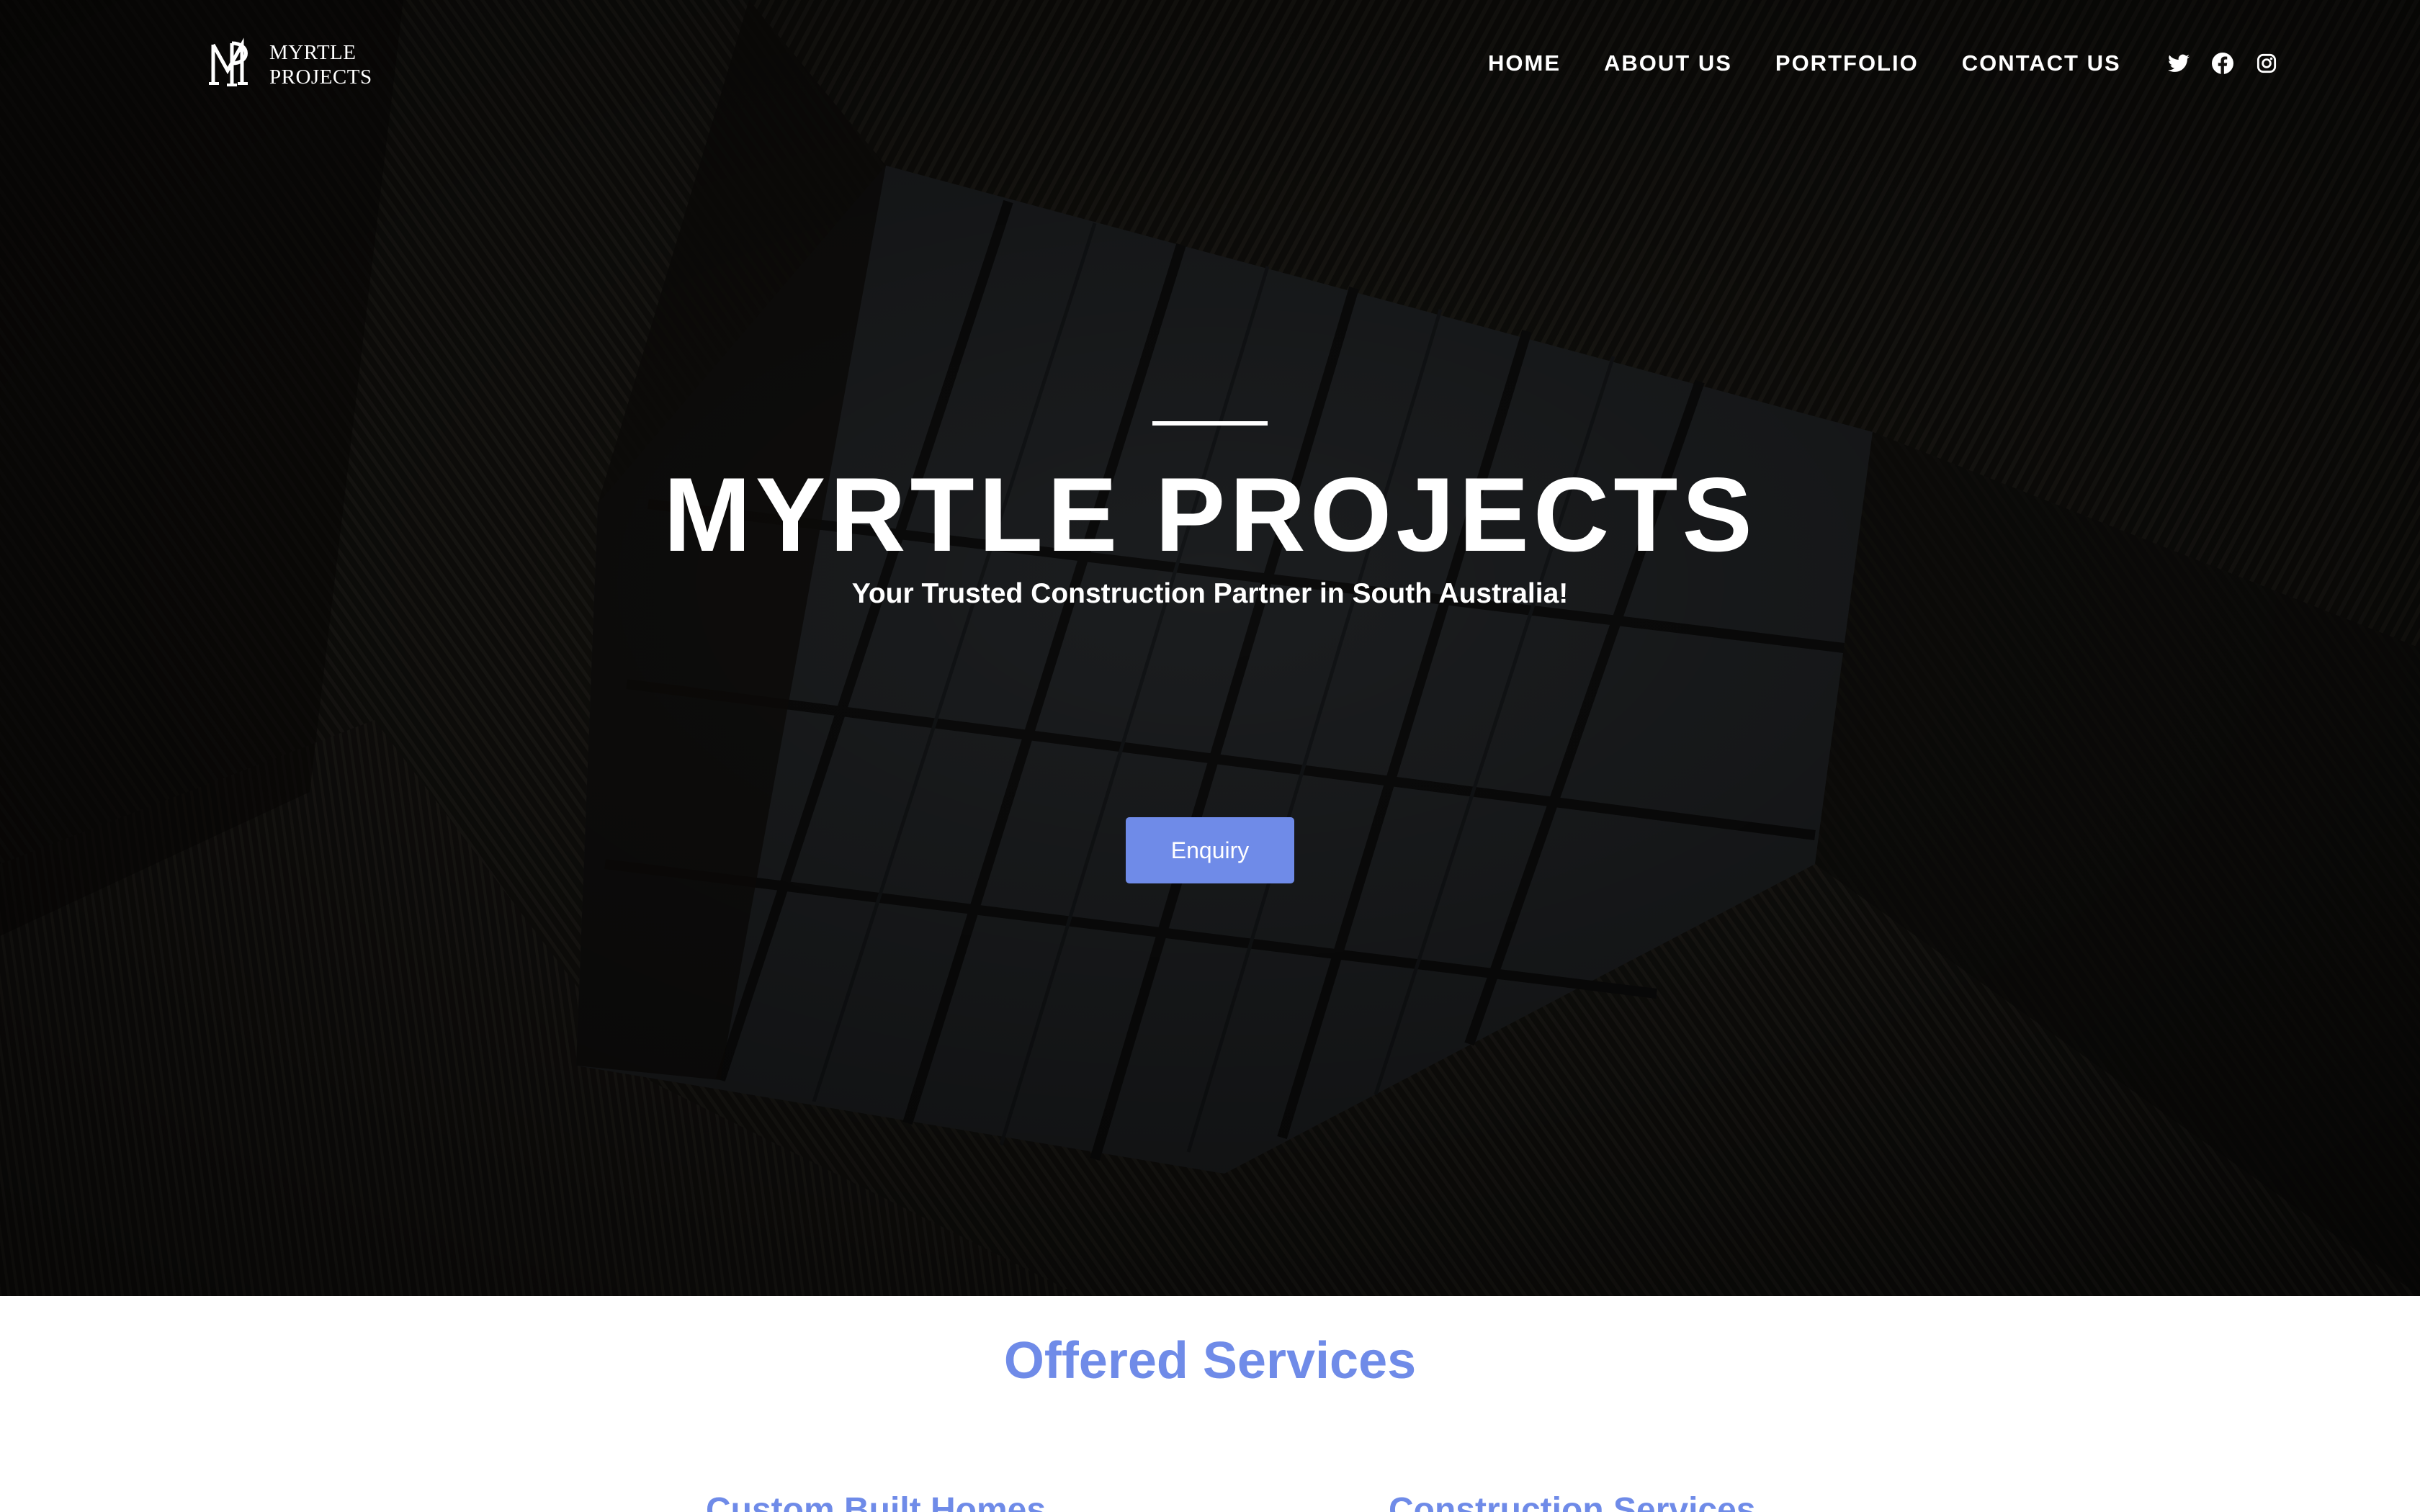 The image size is (2420, 1512). Describe the element at coordinates (876, 1500) in the screenshot. I see `service-custom-built-homes: Custom Built Homes` at that location.